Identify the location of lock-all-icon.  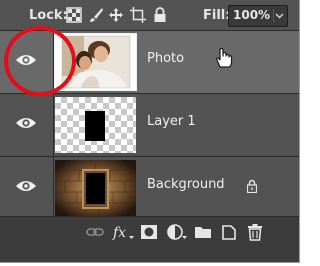
(160, 15).